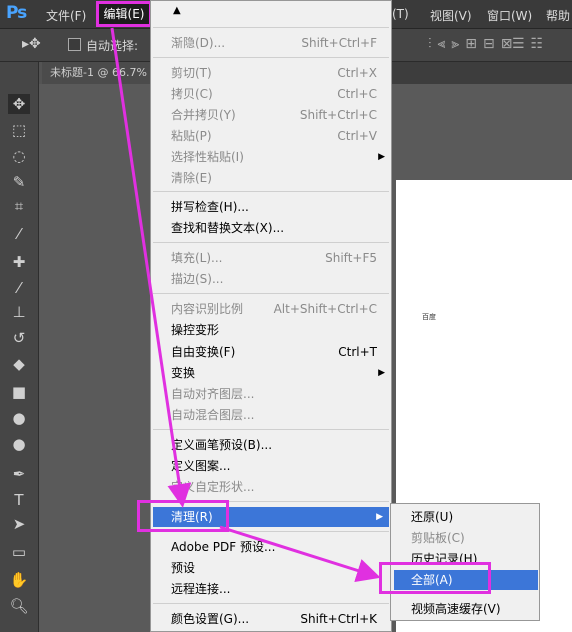 This screenshot has width=572, height=632. I want to click on menu-file: 文件(F), so click(66, 15).